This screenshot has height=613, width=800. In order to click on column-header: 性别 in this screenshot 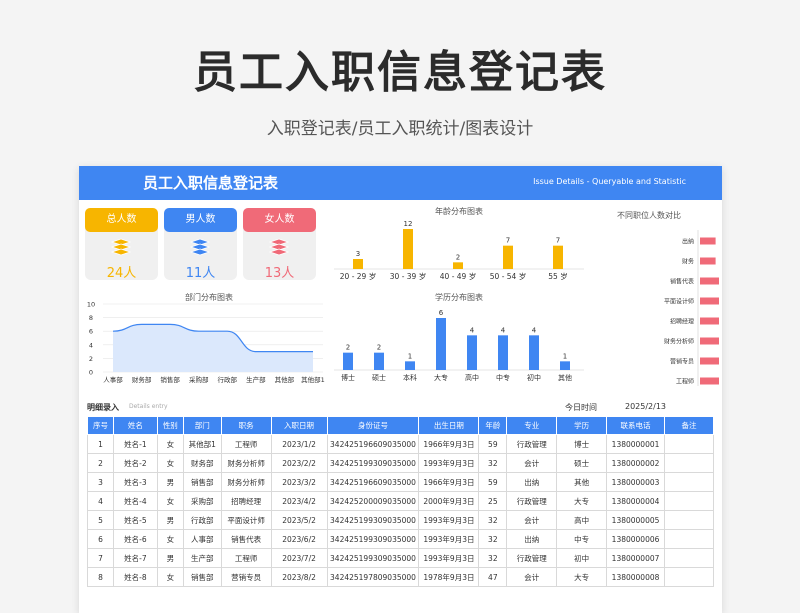, I will do `click(170, 425)`.